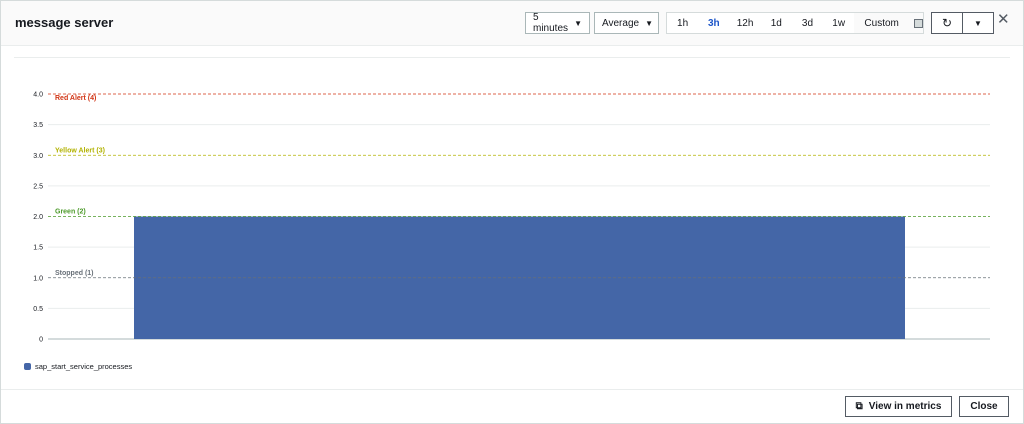 The height and width of the screenshot is (424, 1024). What do you see at coordinates (38, 125) in the screenshot?
I see `y-tick-label: 3.5` at bounding box center [38, 125].